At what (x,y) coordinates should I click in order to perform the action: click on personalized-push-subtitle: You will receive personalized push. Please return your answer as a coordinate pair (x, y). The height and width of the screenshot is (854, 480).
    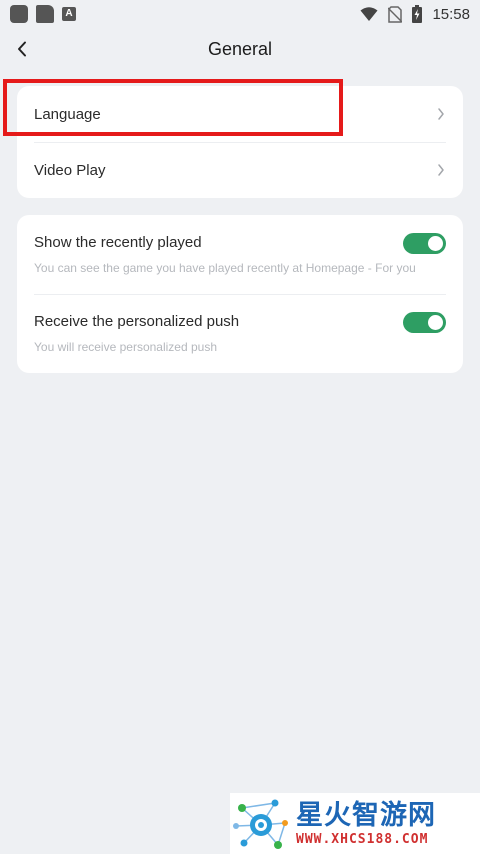
    Looking at the image, I should click on (125, 347).